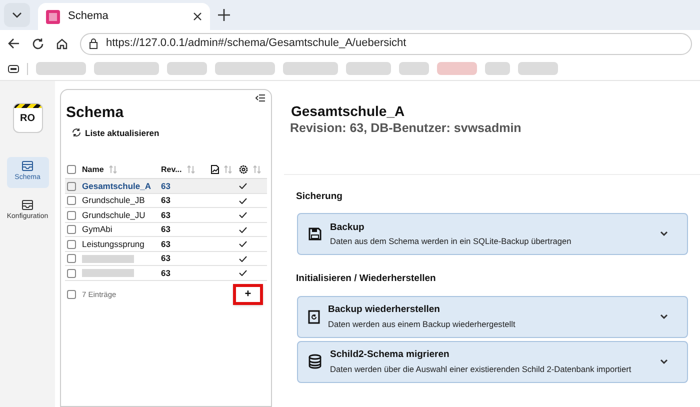 The width and height of the screenshot is (700, 407). Describe the element at coordinates (260, 98) in the screenshot. I see `collapse-panel-icon` at that location.